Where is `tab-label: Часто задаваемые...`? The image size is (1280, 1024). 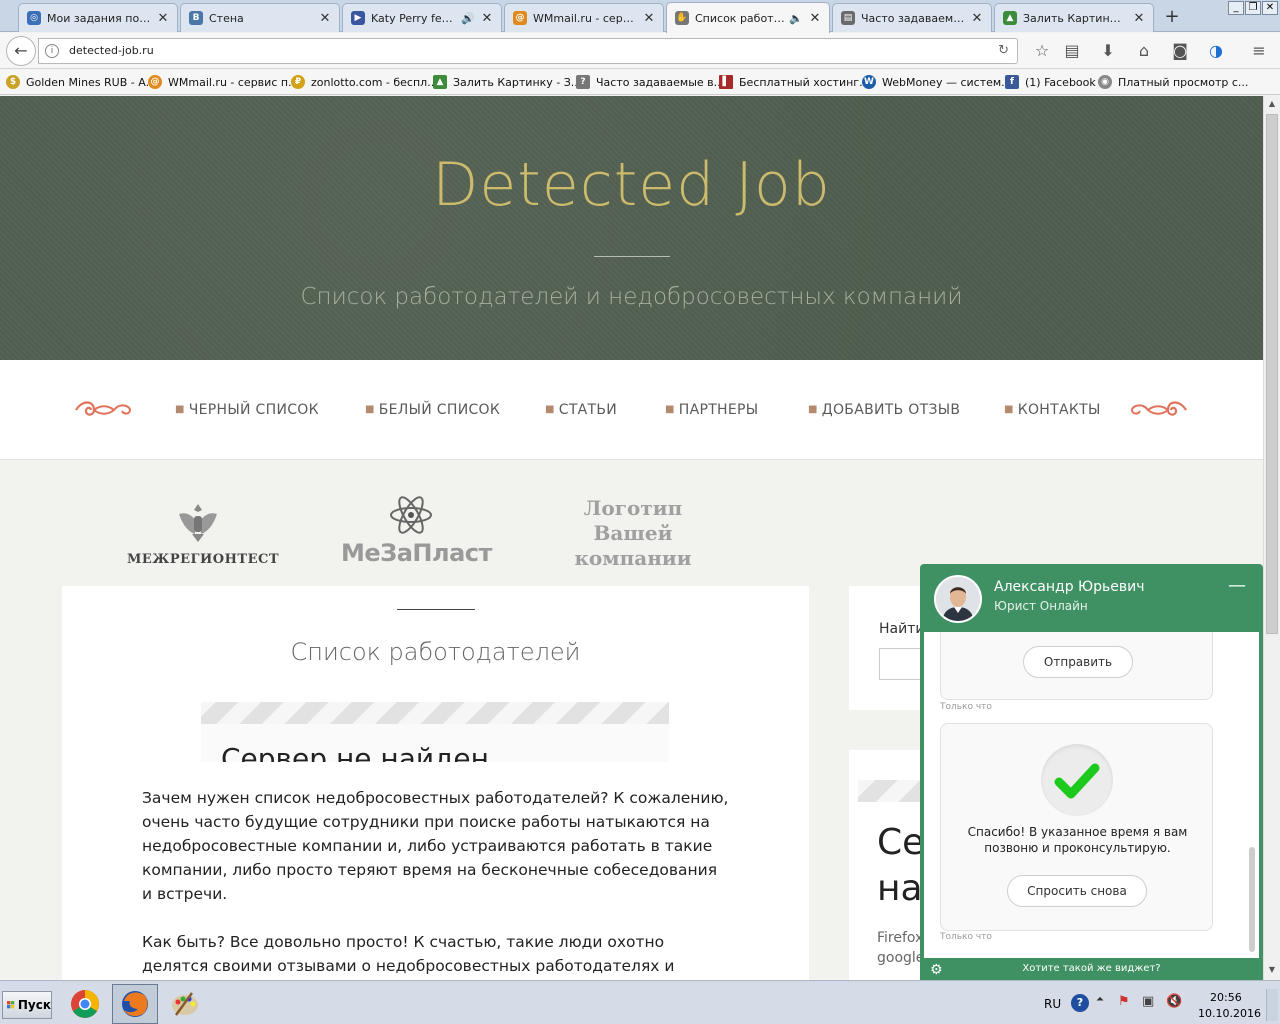
tab-label: Часто задаваемые... is located at coordinates (913, 18).